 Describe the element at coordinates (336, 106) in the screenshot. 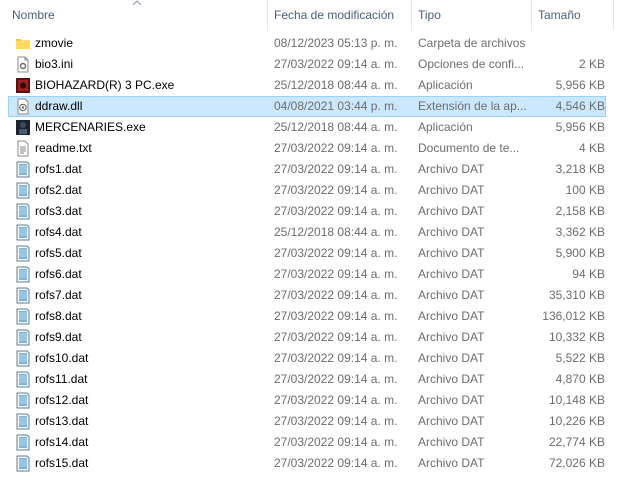

I see `file-date: 04/08/2021 03:44 p. m.` at that location.